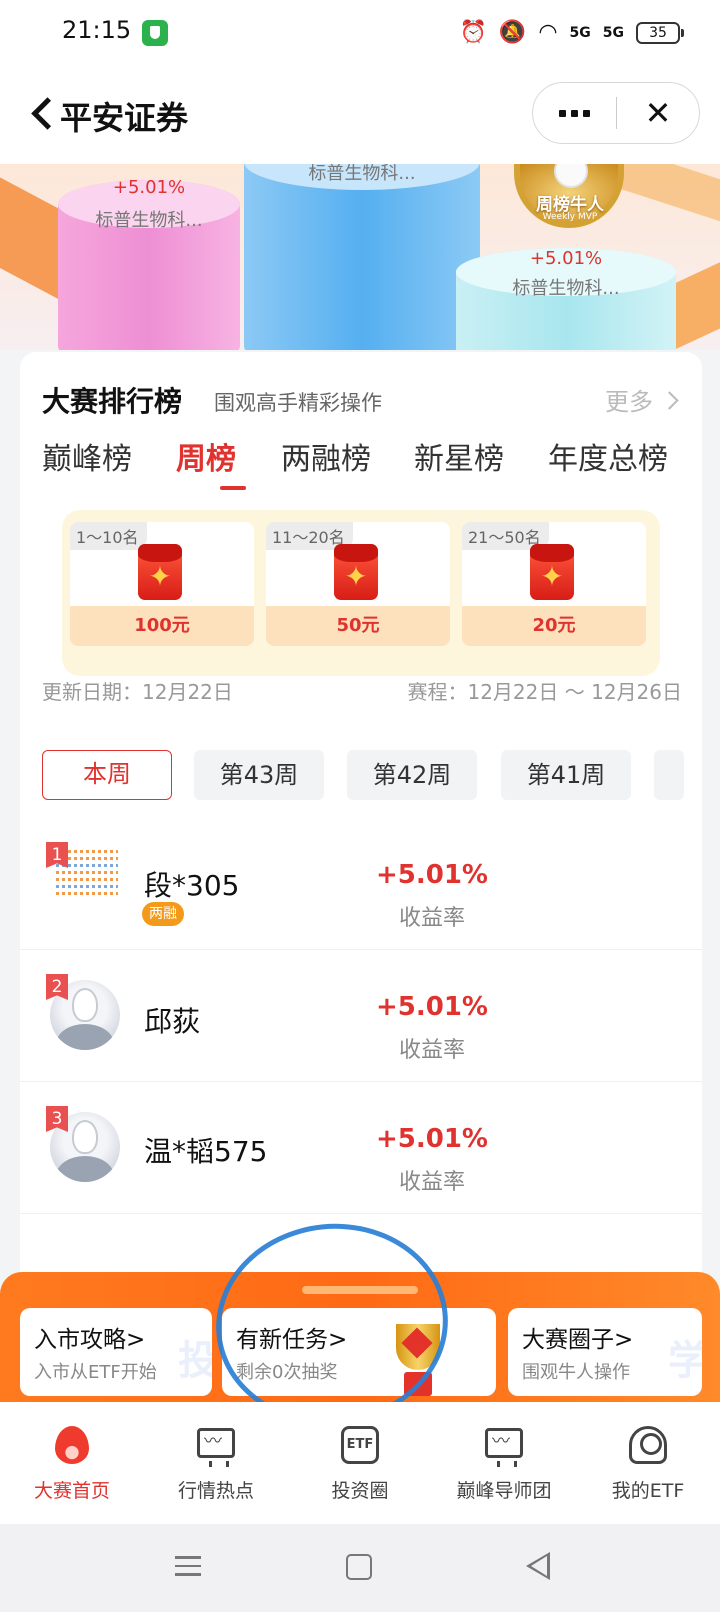 Image resolution: width=720 pixels, height=1612 pixels. I want to click on menu-icon, so click(188, 1568).